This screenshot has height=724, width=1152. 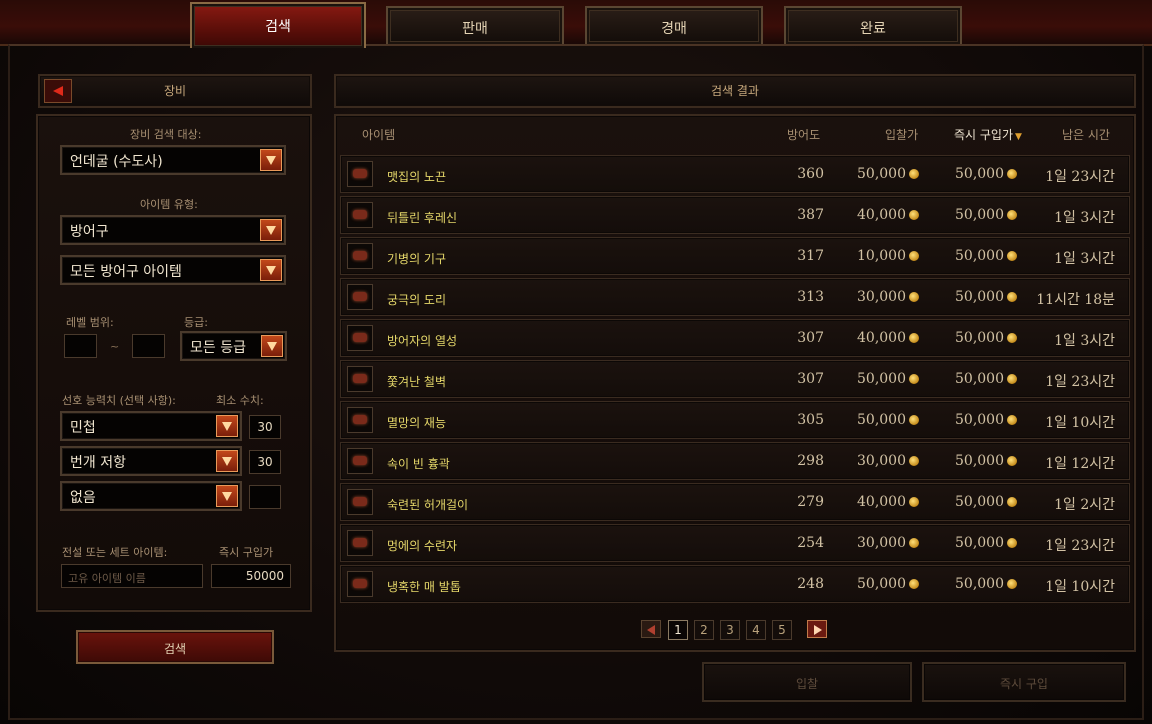 I want to click on item-time-left: 1일 10시간, so click(x=1080, y=587).